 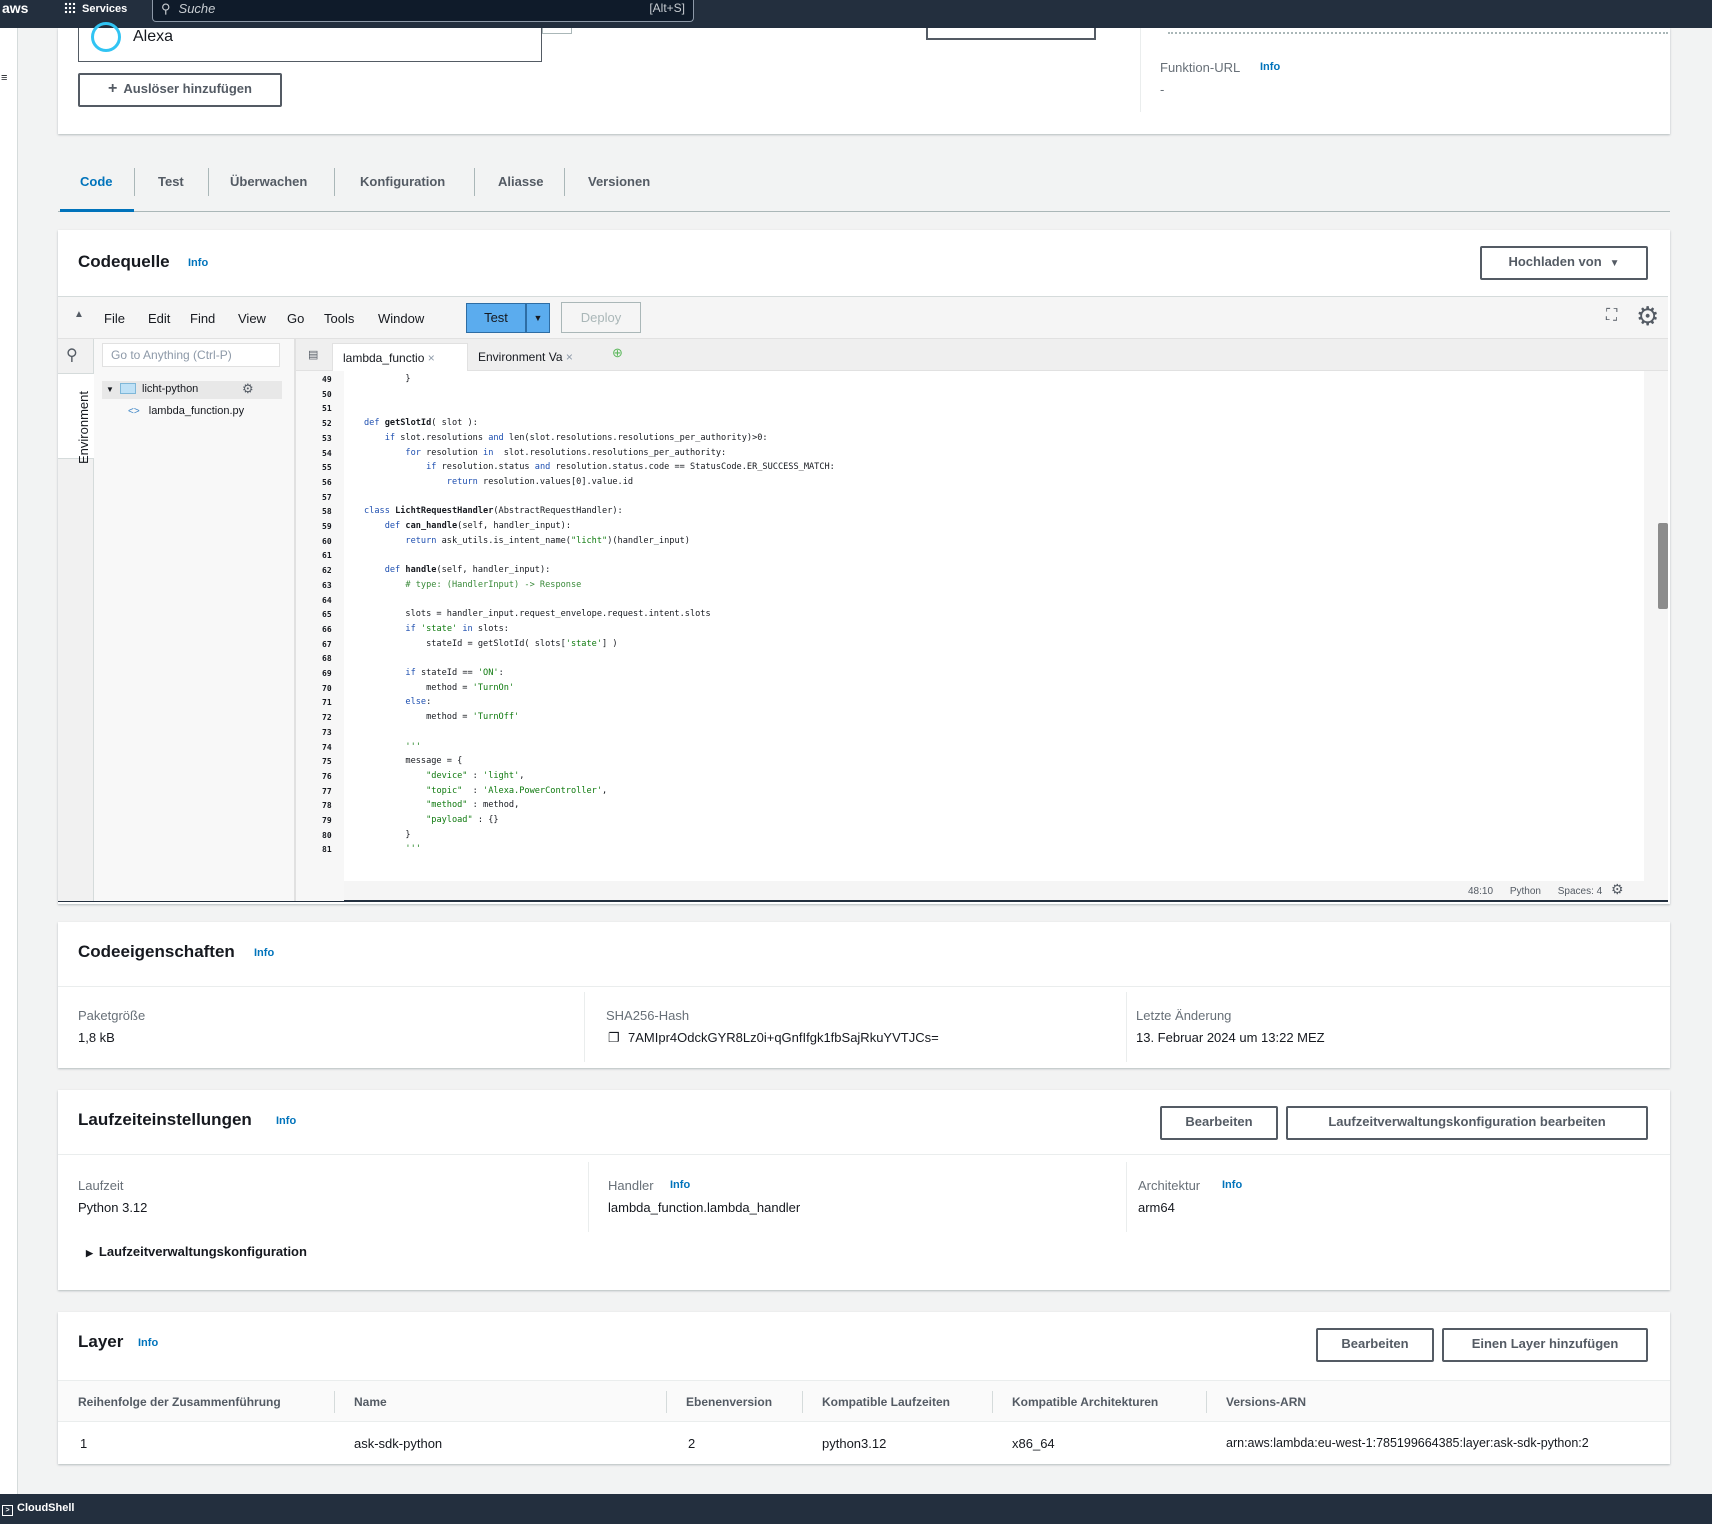 I want to click on last-modified-label: Letzte Änderung, so click(x=1184, y=1015).